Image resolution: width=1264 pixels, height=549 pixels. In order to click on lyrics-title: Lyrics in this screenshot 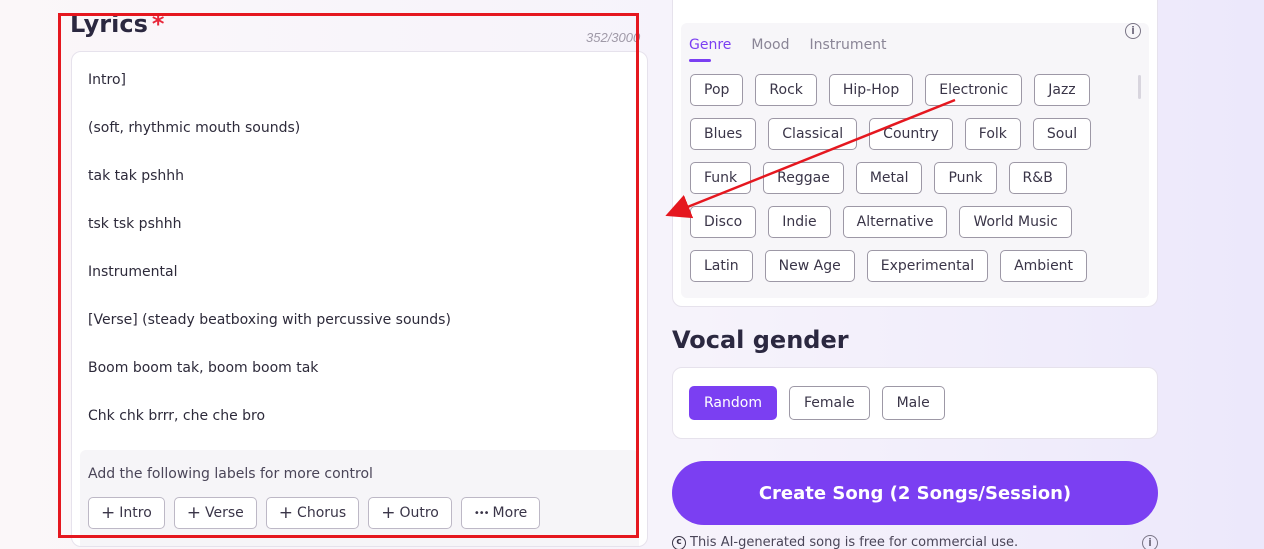, I will do `click(109, 24)`.